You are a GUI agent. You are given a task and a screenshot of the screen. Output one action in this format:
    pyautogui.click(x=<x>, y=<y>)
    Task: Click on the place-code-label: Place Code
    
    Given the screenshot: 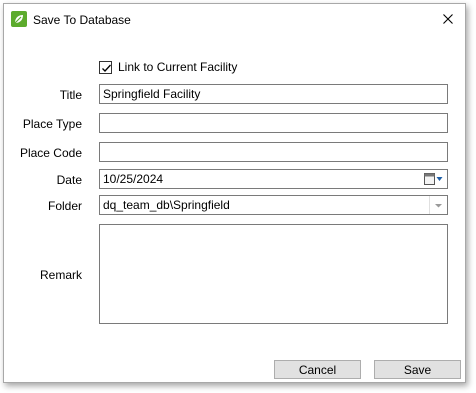 What is the action you would take?
    pyautogui.click(x=50, y=153)
    